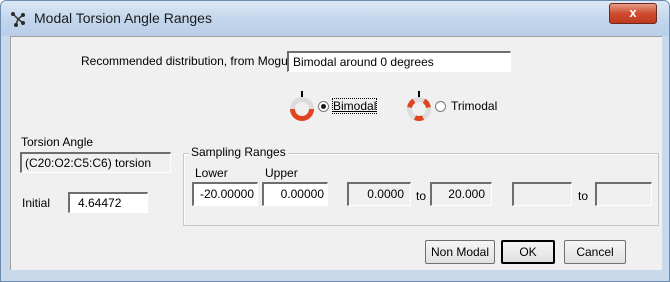  What do you see at coordinates (302, 106) in the screenshot?
I see `lifebuoy-two-sections-icon` at bounding box center [302, 106].